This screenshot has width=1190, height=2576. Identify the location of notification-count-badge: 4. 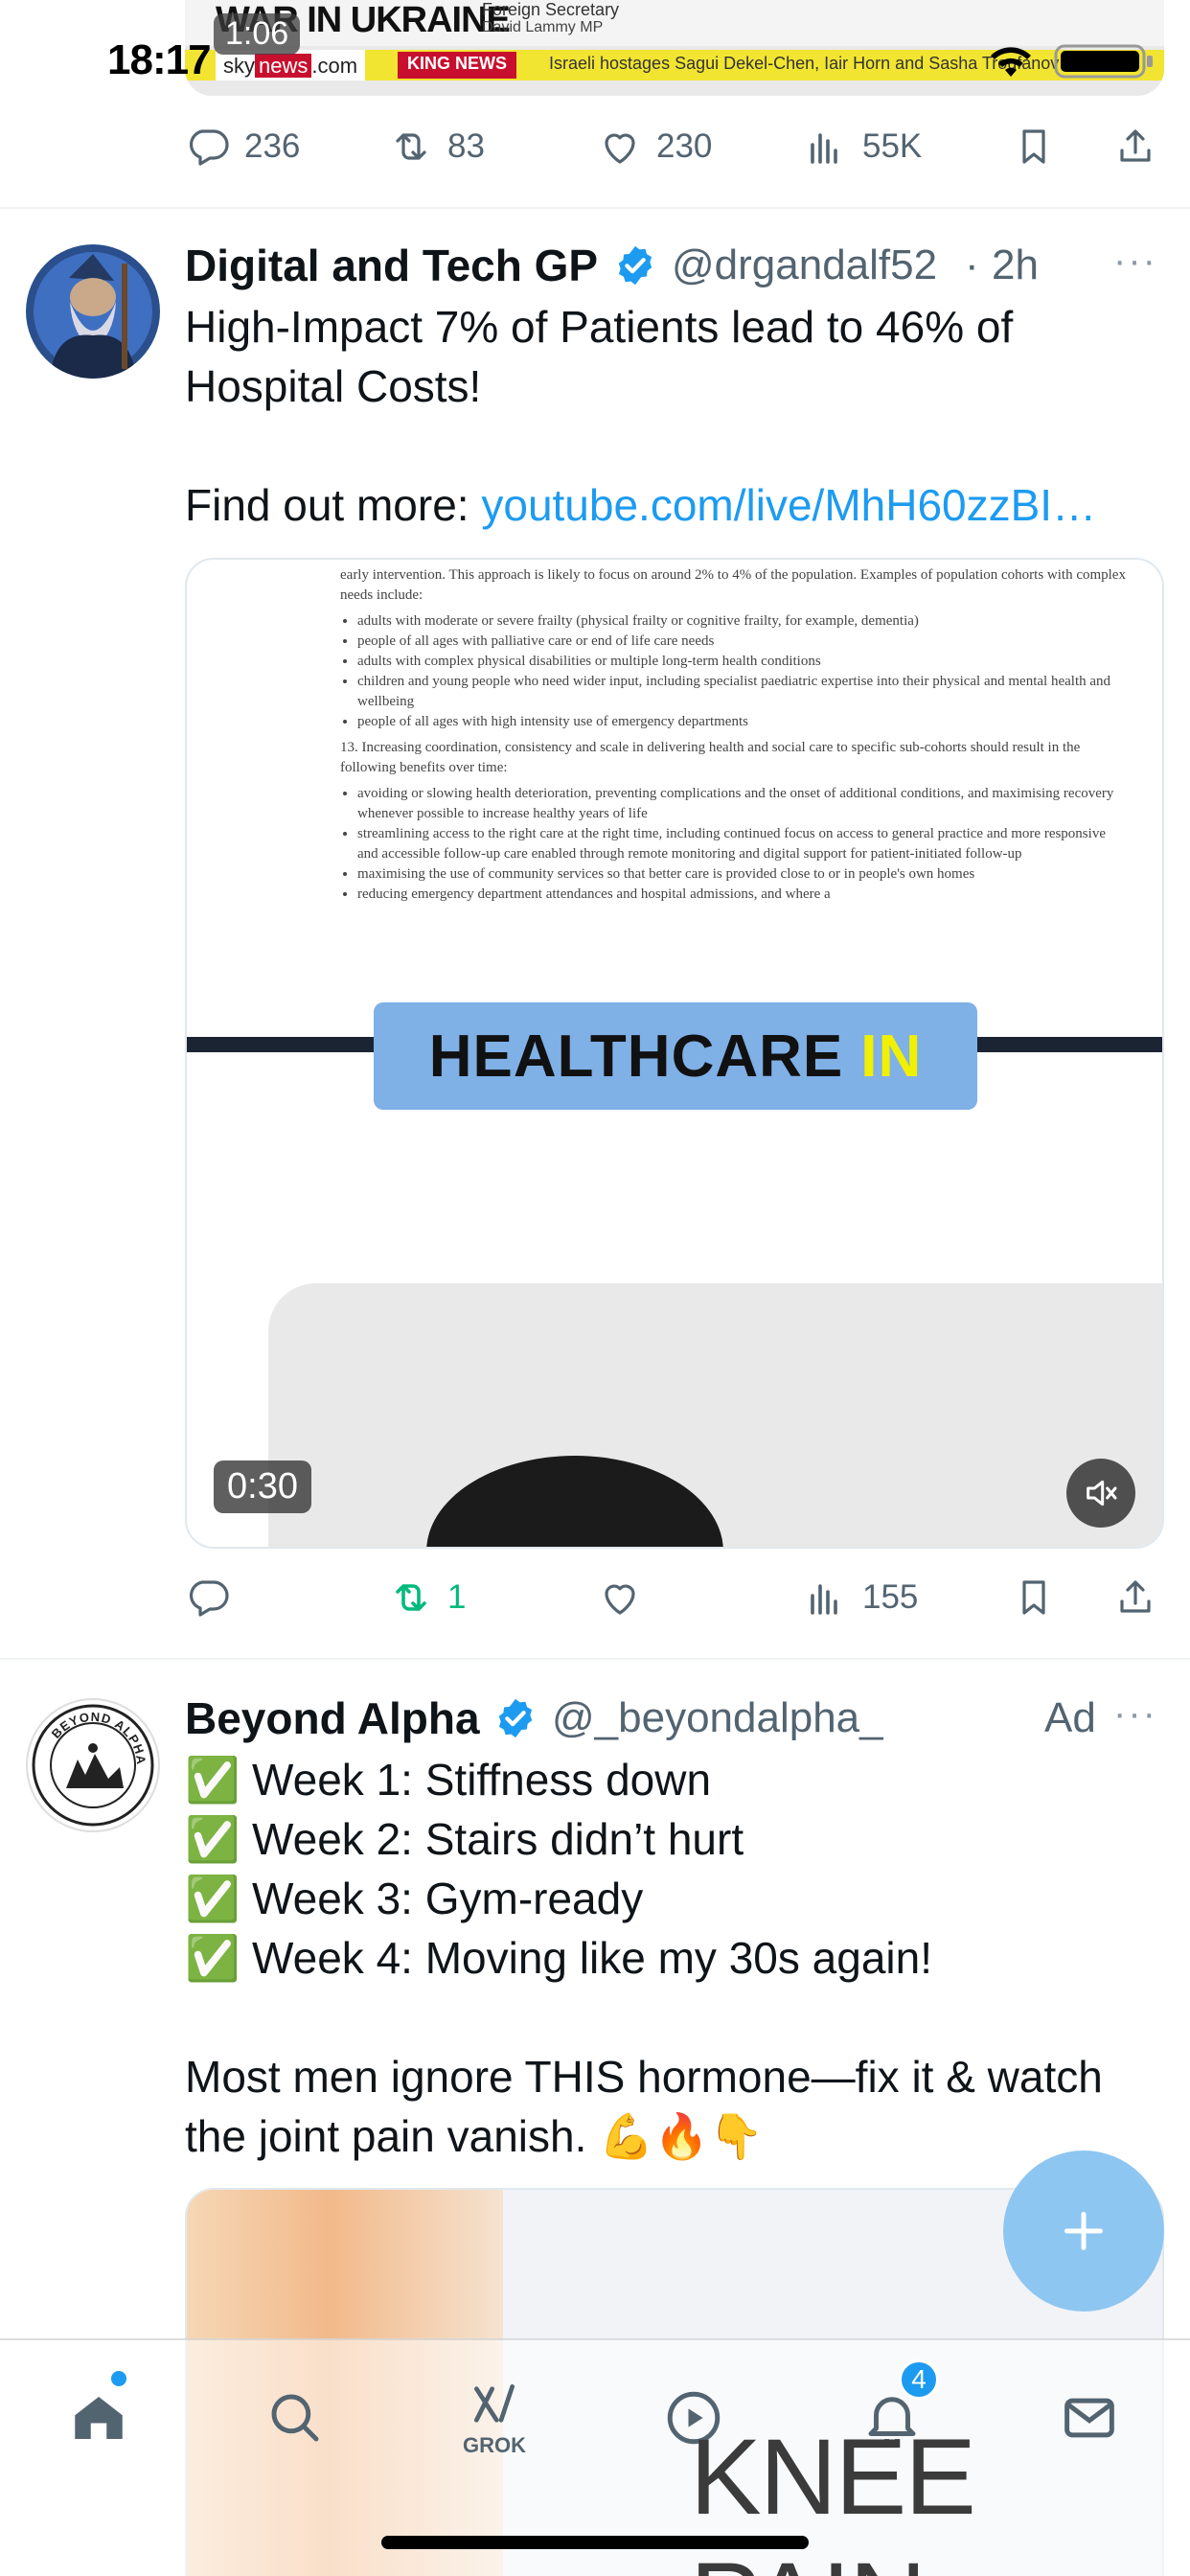
(919, 2379).